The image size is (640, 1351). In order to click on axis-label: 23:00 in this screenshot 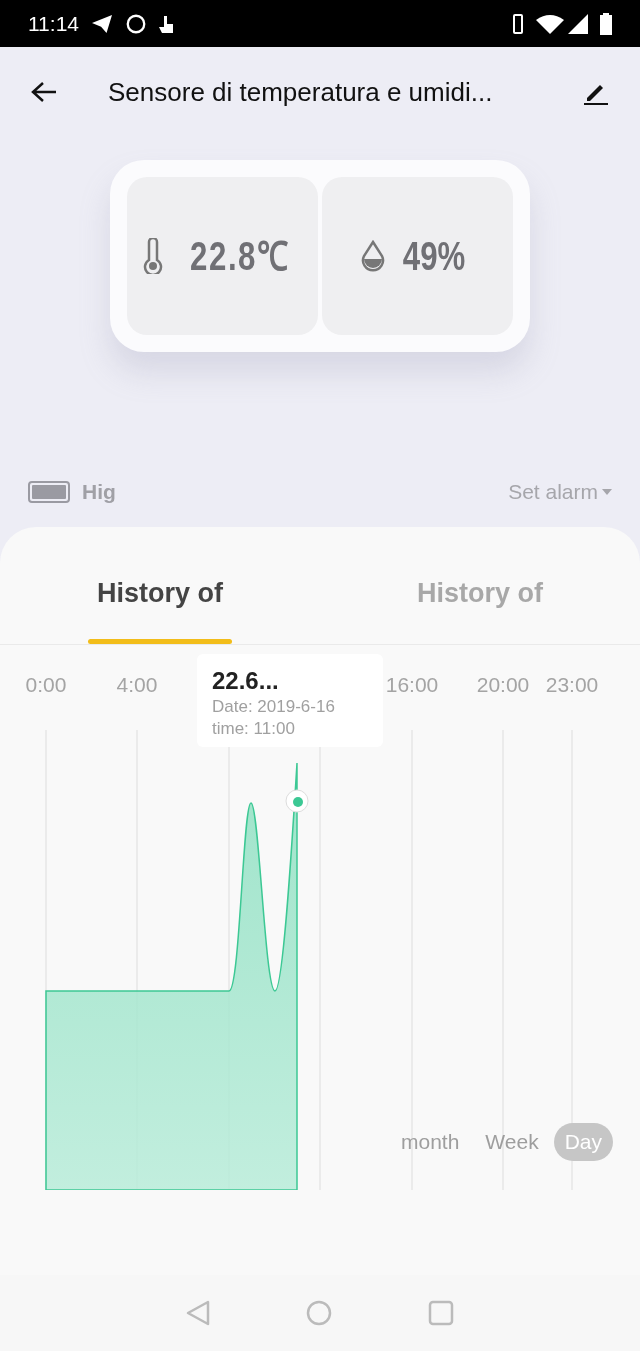, I will do `click(572, 685)`.